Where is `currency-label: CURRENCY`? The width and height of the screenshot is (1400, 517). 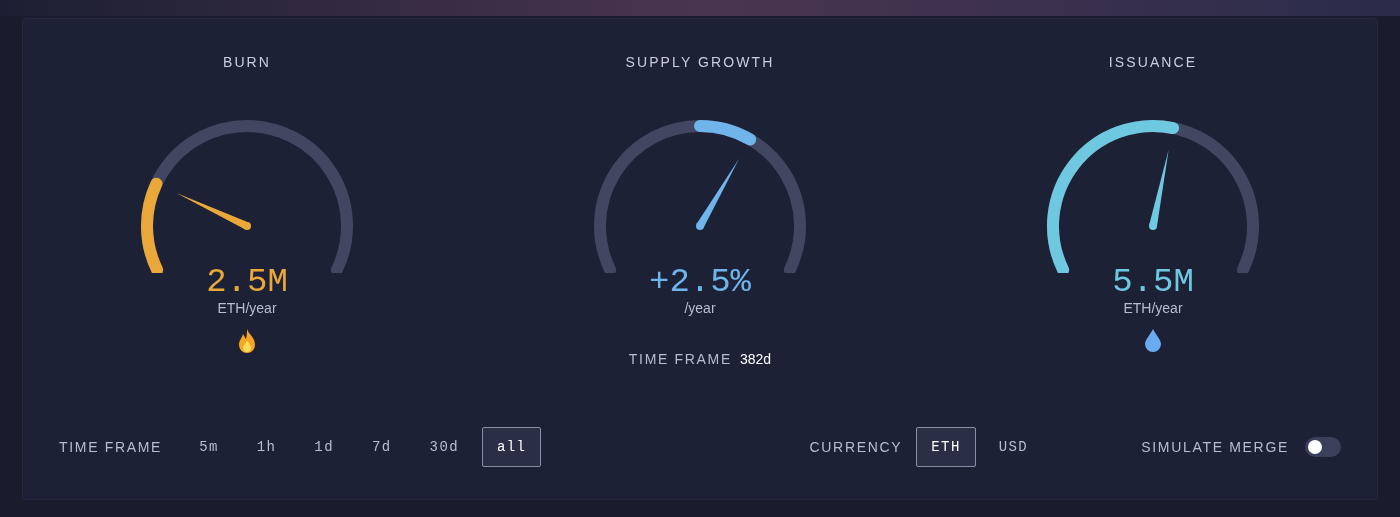
currency-label: CURRENCY is located at coordinates (856, 447).